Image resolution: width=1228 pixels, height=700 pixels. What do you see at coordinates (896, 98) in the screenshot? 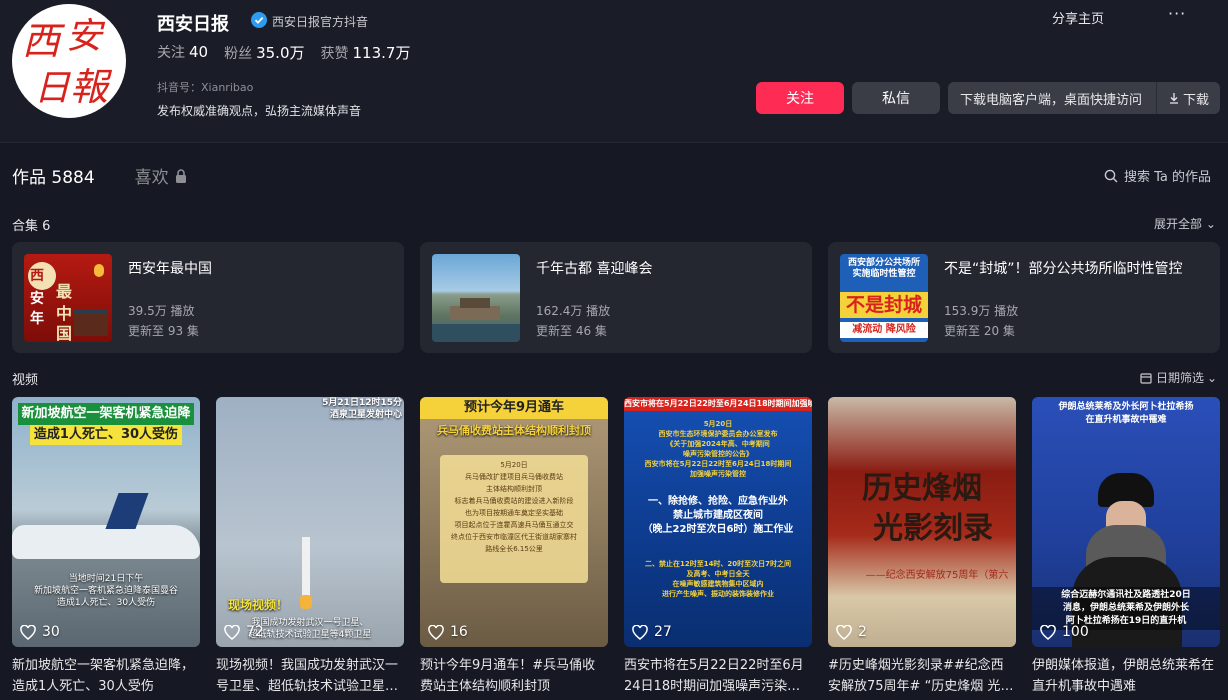
I see `message-button: 私信` at bounding box center [896, 98].